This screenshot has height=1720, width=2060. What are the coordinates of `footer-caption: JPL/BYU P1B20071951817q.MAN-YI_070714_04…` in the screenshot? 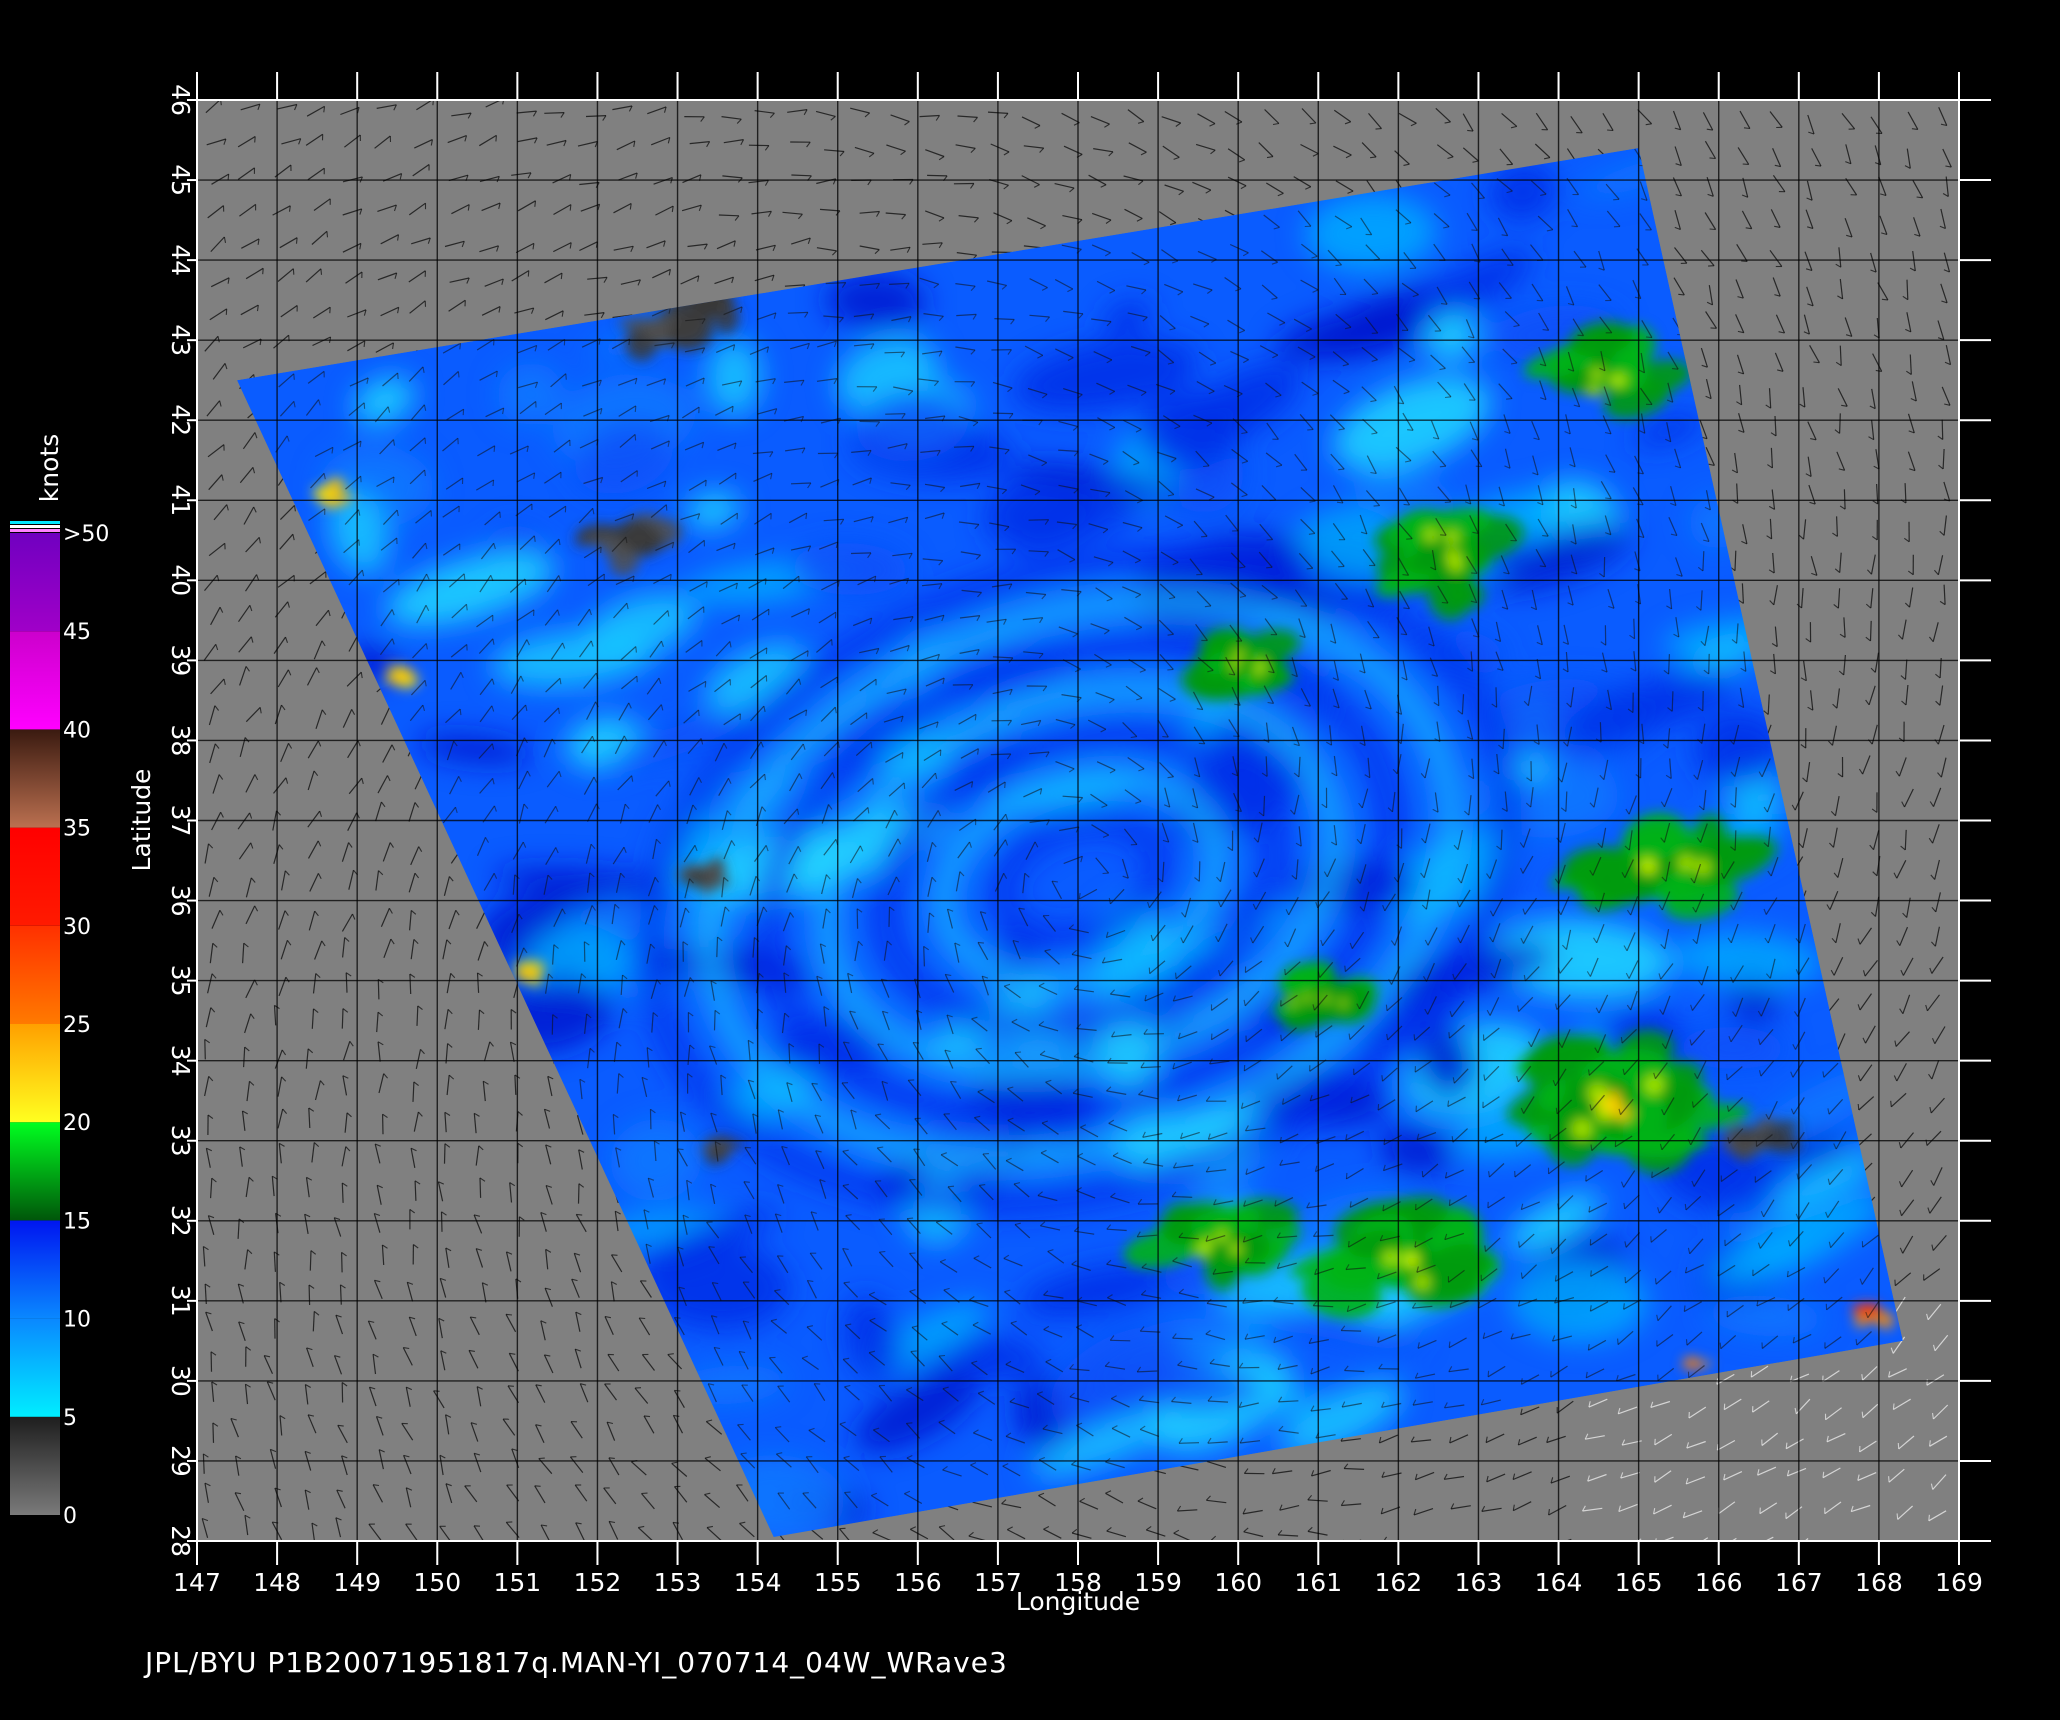 It's located at (576, 1662).